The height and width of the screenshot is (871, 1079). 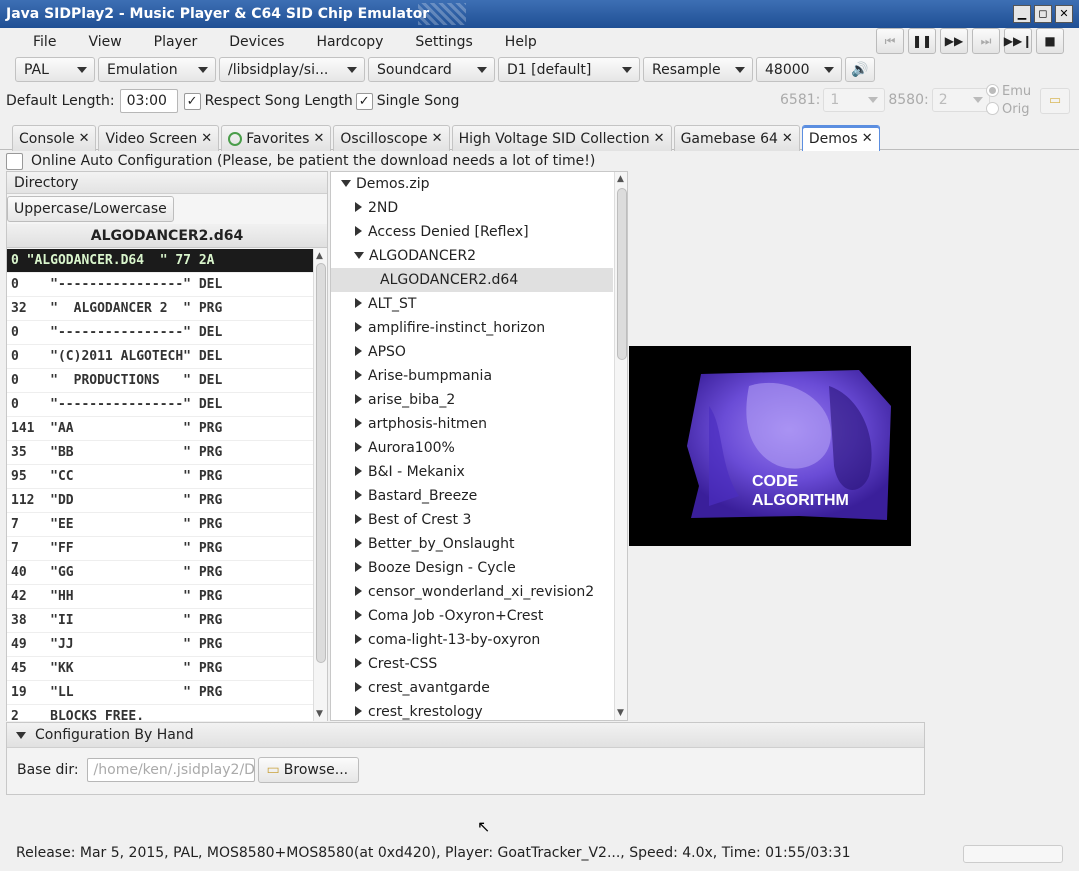 I want to click on list-item: 7 "FF " PRG, so click(x=160, y=549).